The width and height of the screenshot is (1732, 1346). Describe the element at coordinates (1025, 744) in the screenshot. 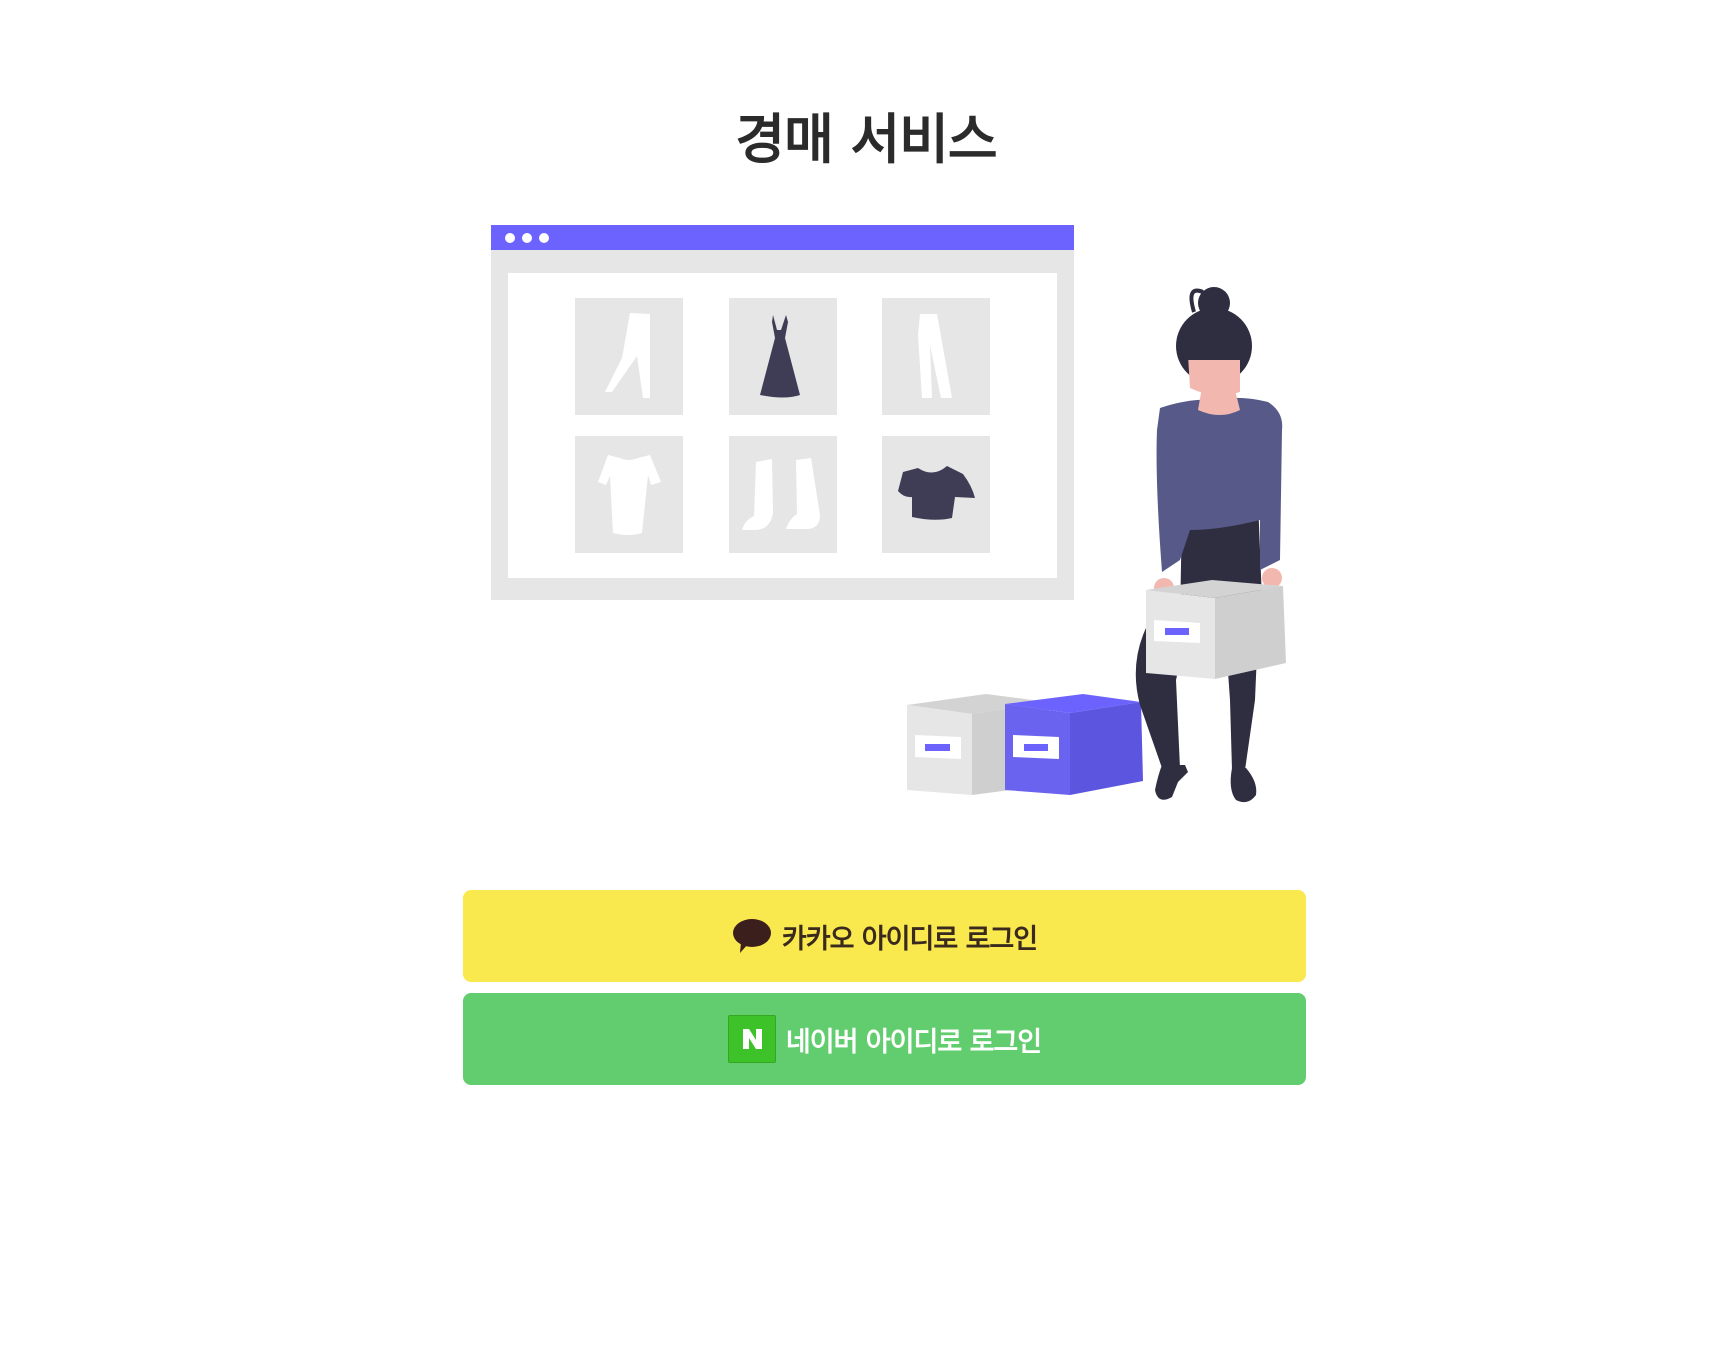

I see `boxes-graphic` at that location.